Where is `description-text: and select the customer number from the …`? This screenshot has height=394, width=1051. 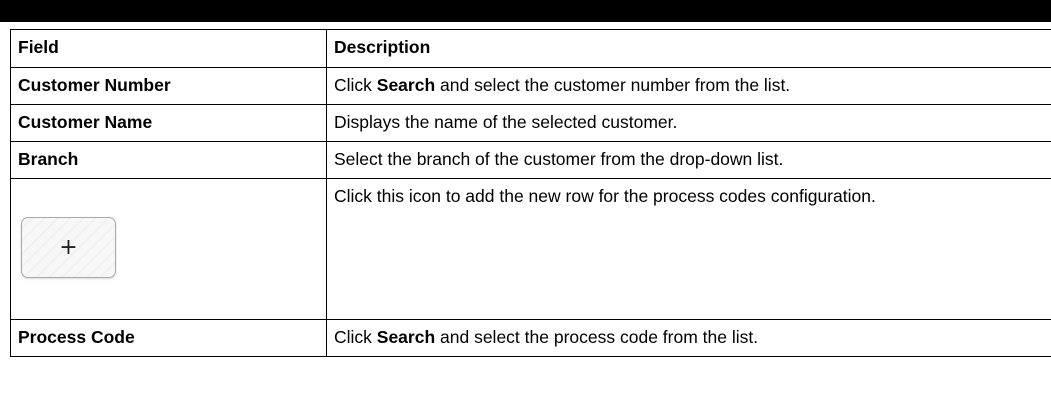 description-text: and select the customer number from the … is located at coordinates (613, 85).